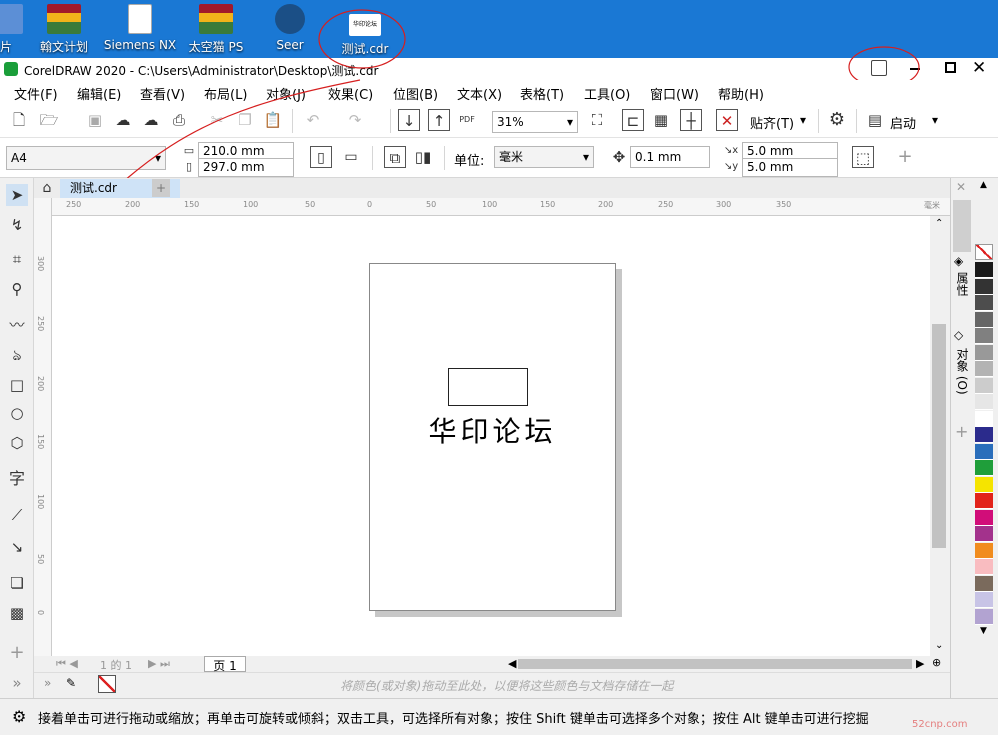  Describe the element at coordinates (17, 479) in the screenshot. I see `text-tool-icon: 字` at that location.